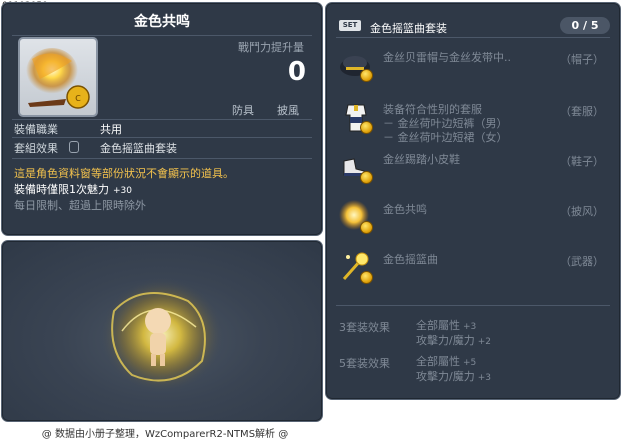 The height and width of the screenshot is (440, 622). Describe the element at coordinates (162, 335) in the screenshot. I see `character-preview` at that location.